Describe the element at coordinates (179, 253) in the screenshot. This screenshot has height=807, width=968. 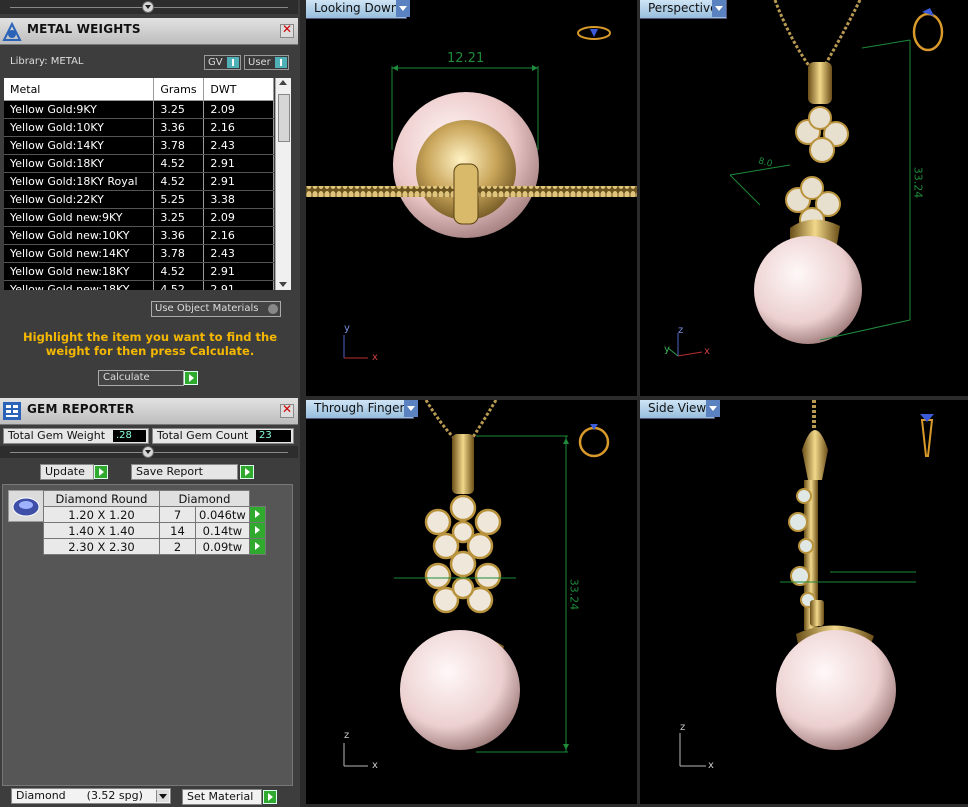
I see `metal-grams: 3.78` at that location.